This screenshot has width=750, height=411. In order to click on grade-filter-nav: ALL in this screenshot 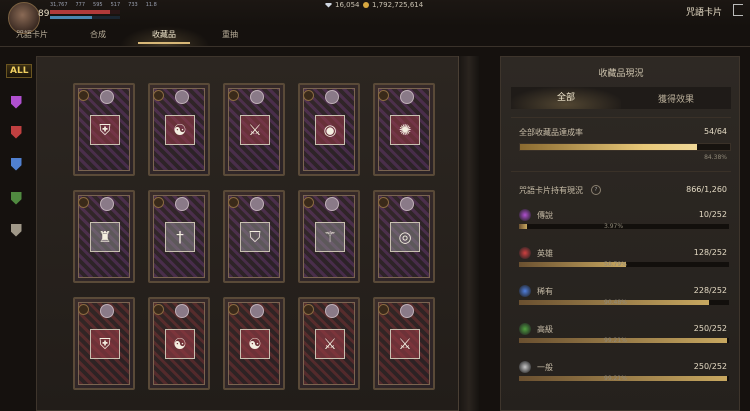, I will do `click(17, 233)`.